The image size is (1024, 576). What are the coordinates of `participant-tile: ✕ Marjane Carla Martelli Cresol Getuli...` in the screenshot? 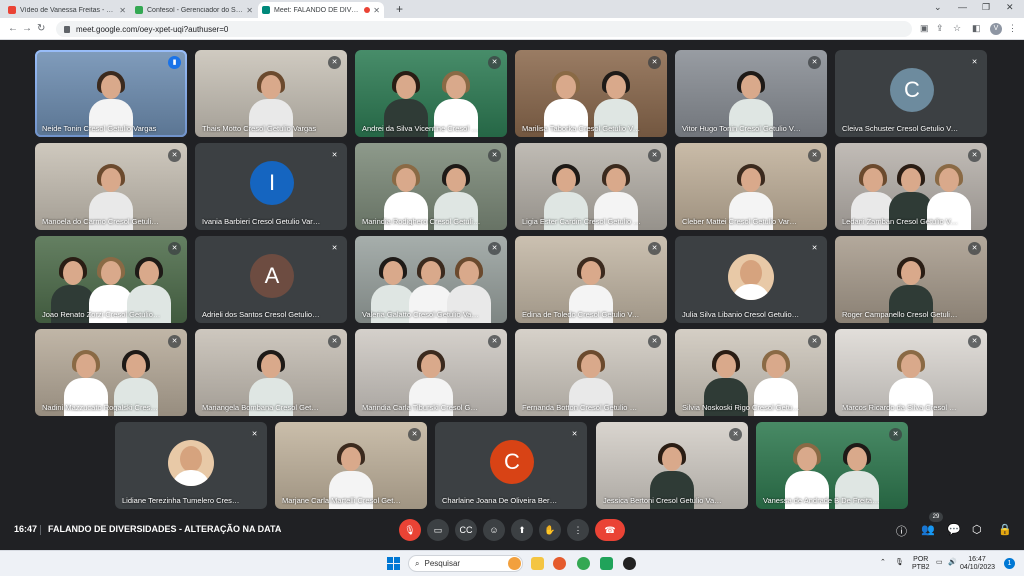 It's located at (351, 465).